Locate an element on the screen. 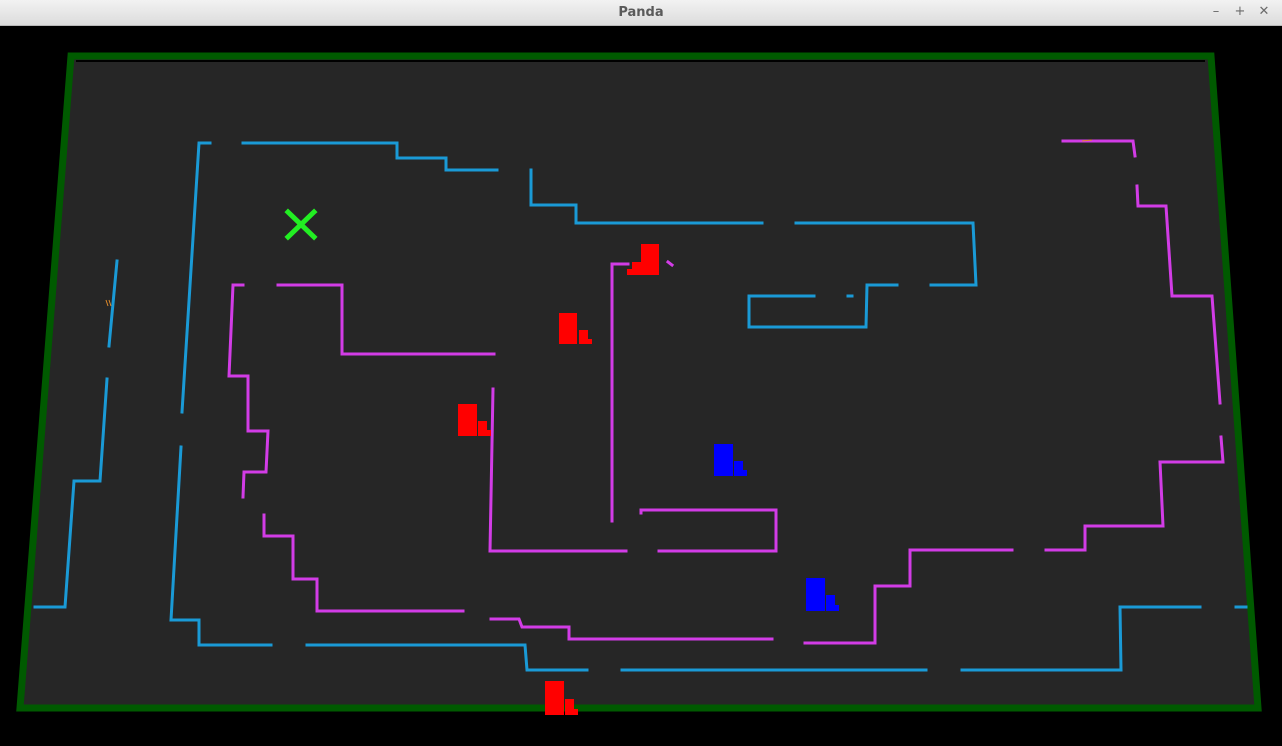 This screenshot has width=1282, height=746. minimize-icon: – is located at coordinates (1216, 12).